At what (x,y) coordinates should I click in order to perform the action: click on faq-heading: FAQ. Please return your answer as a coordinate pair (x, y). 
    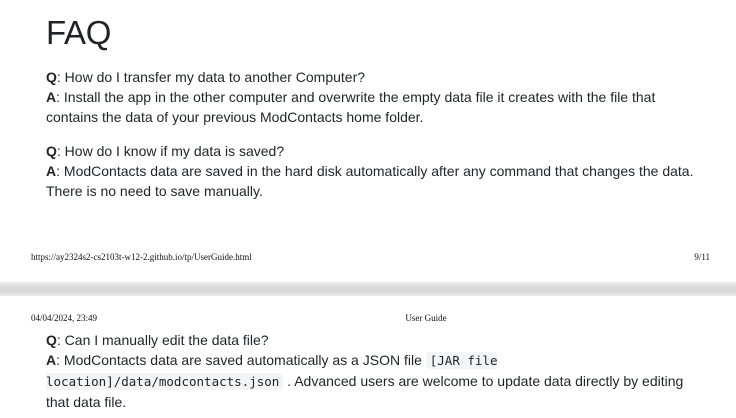
    Looking at the image, I should click on (79, 32).